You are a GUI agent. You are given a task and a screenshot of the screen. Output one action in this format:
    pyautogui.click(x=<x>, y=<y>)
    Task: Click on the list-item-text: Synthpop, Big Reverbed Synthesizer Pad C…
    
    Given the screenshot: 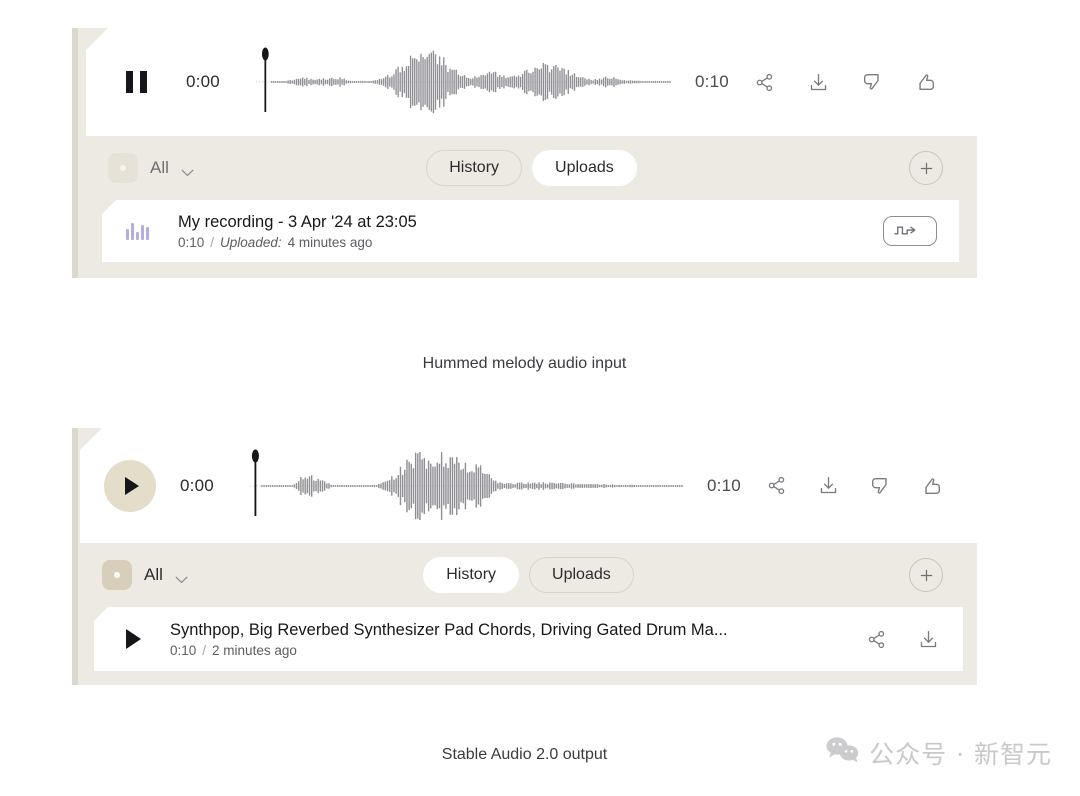 What is the action you would take?
    pyautogui.click(x=516, y=639)
    